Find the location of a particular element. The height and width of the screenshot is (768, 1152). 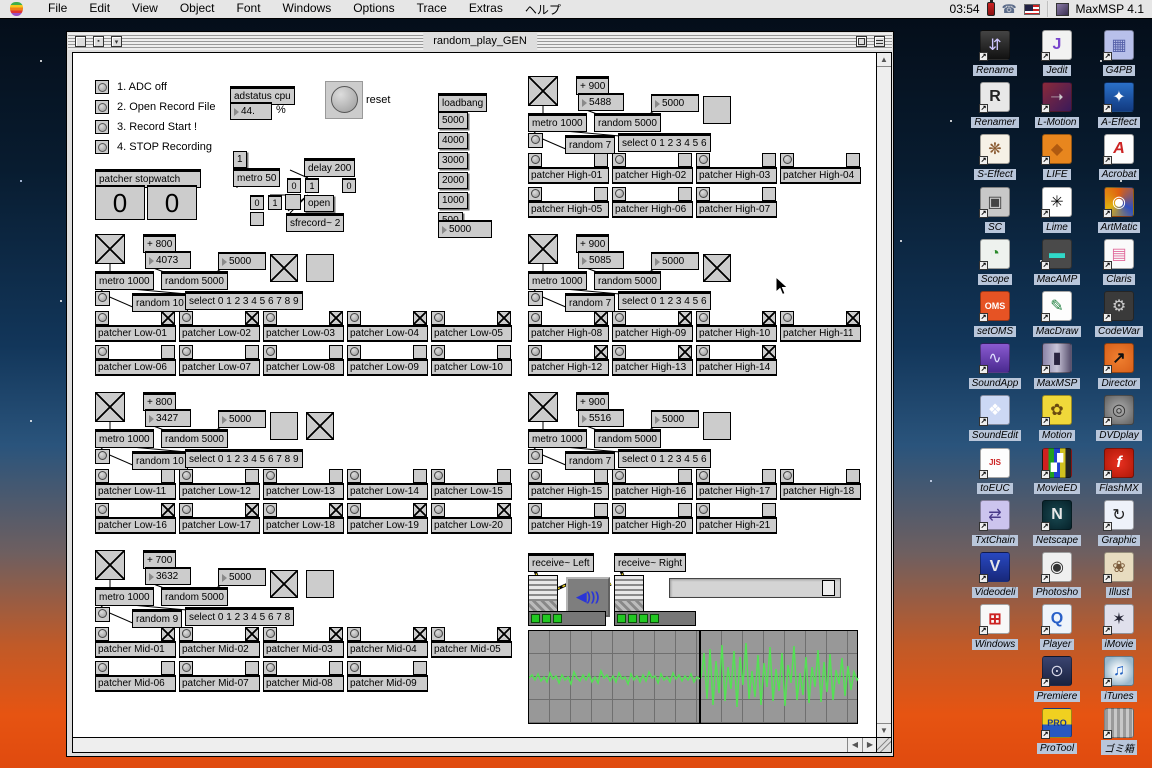

scroll-right-arrow: ▶ is located at coordinates (869, 745).